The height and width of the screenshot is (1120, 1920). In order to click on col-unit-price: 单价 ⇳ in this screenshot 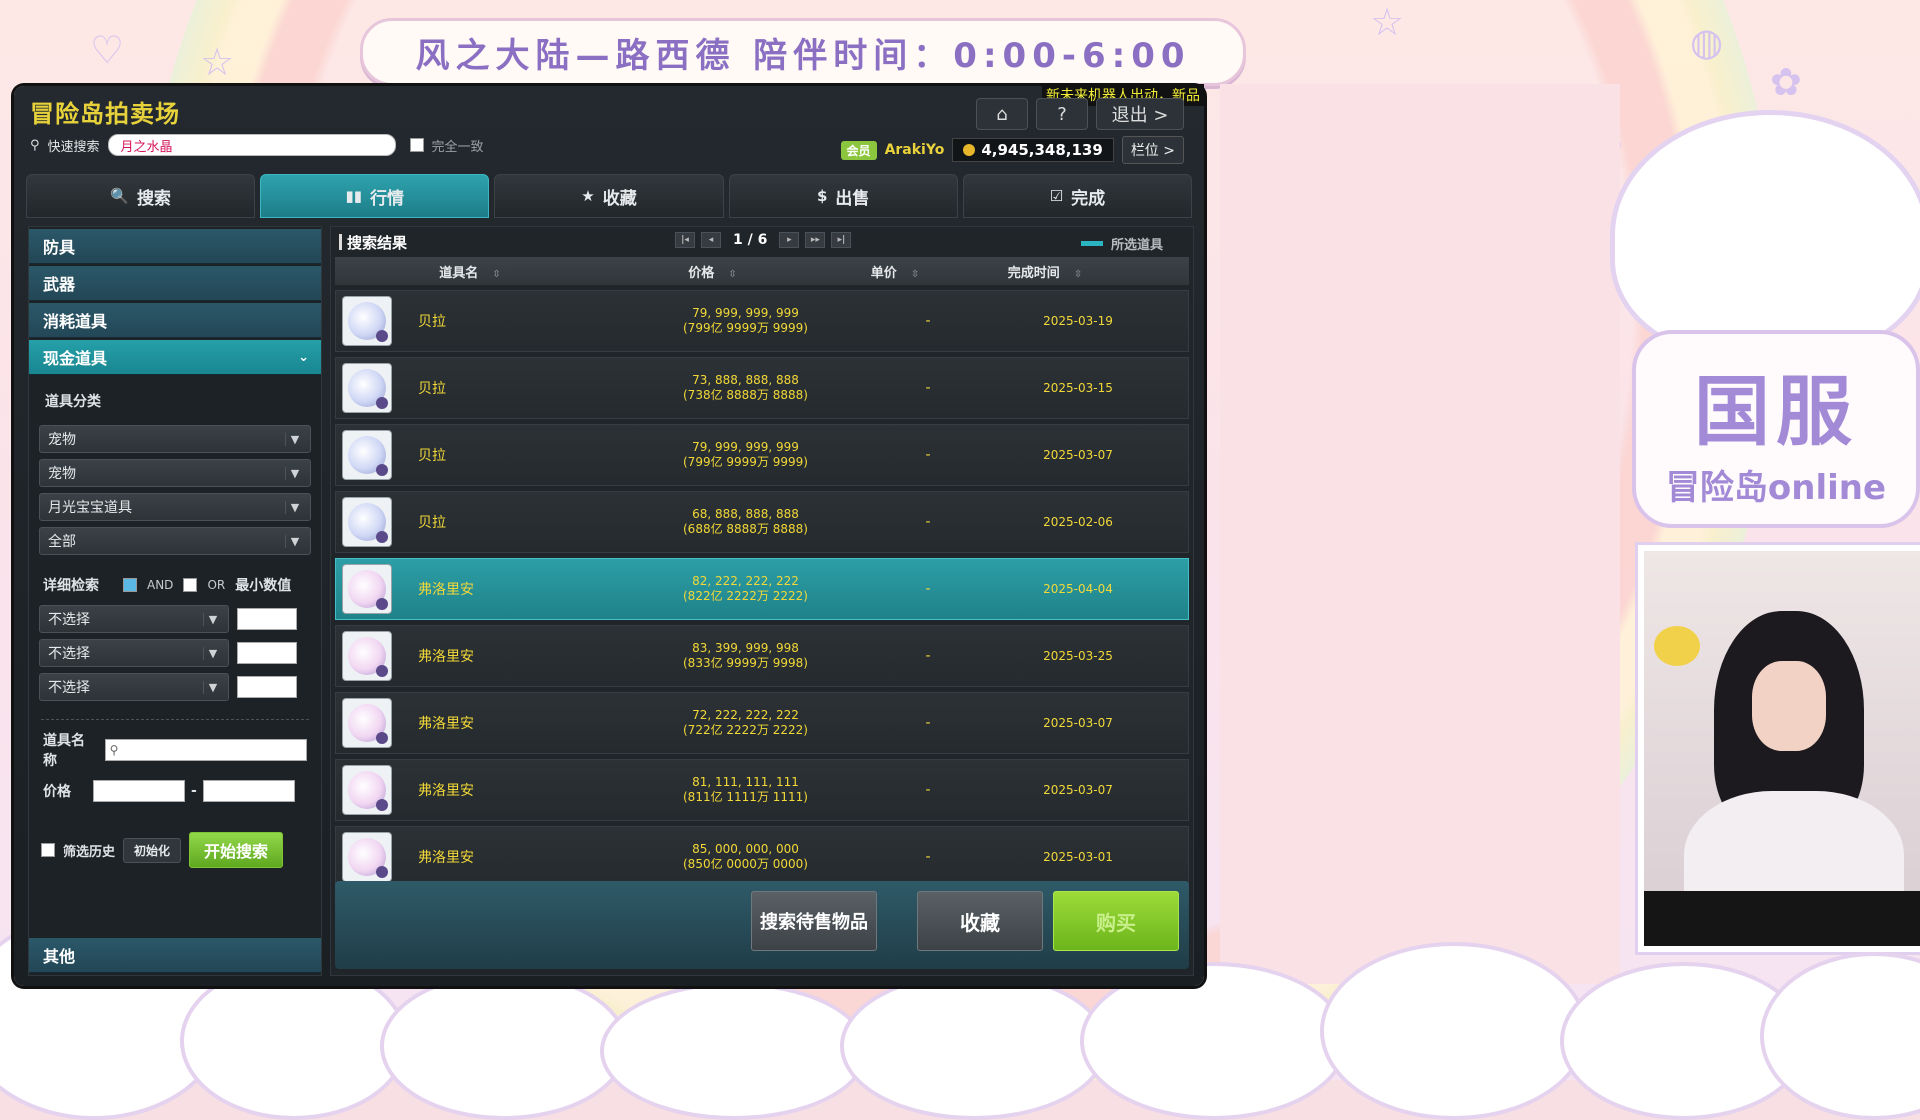, I will do `click(895, 271)`.